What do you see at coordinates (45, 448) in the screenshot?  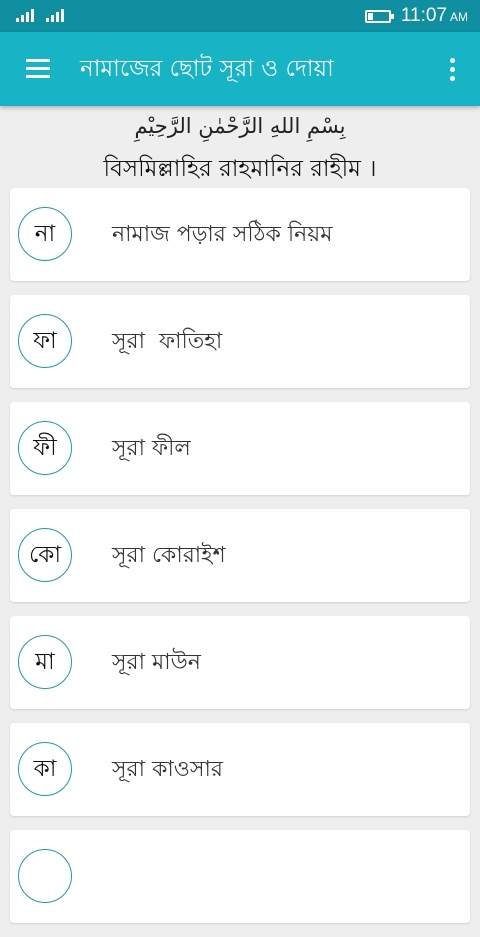 I see `list-item-badge: ফী` at bounding box center [45, 448].